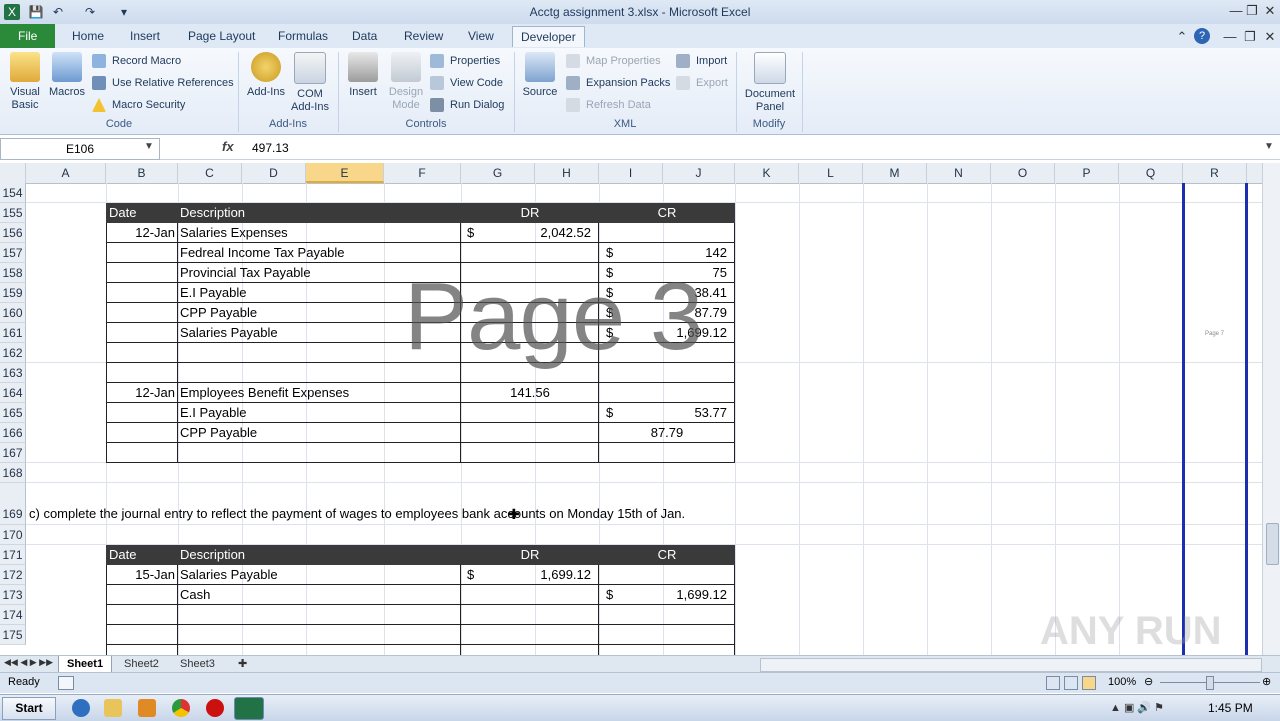  Describe the element at coordinates (147, 708) in the screenshot. I see `media-player-icon` at that location.